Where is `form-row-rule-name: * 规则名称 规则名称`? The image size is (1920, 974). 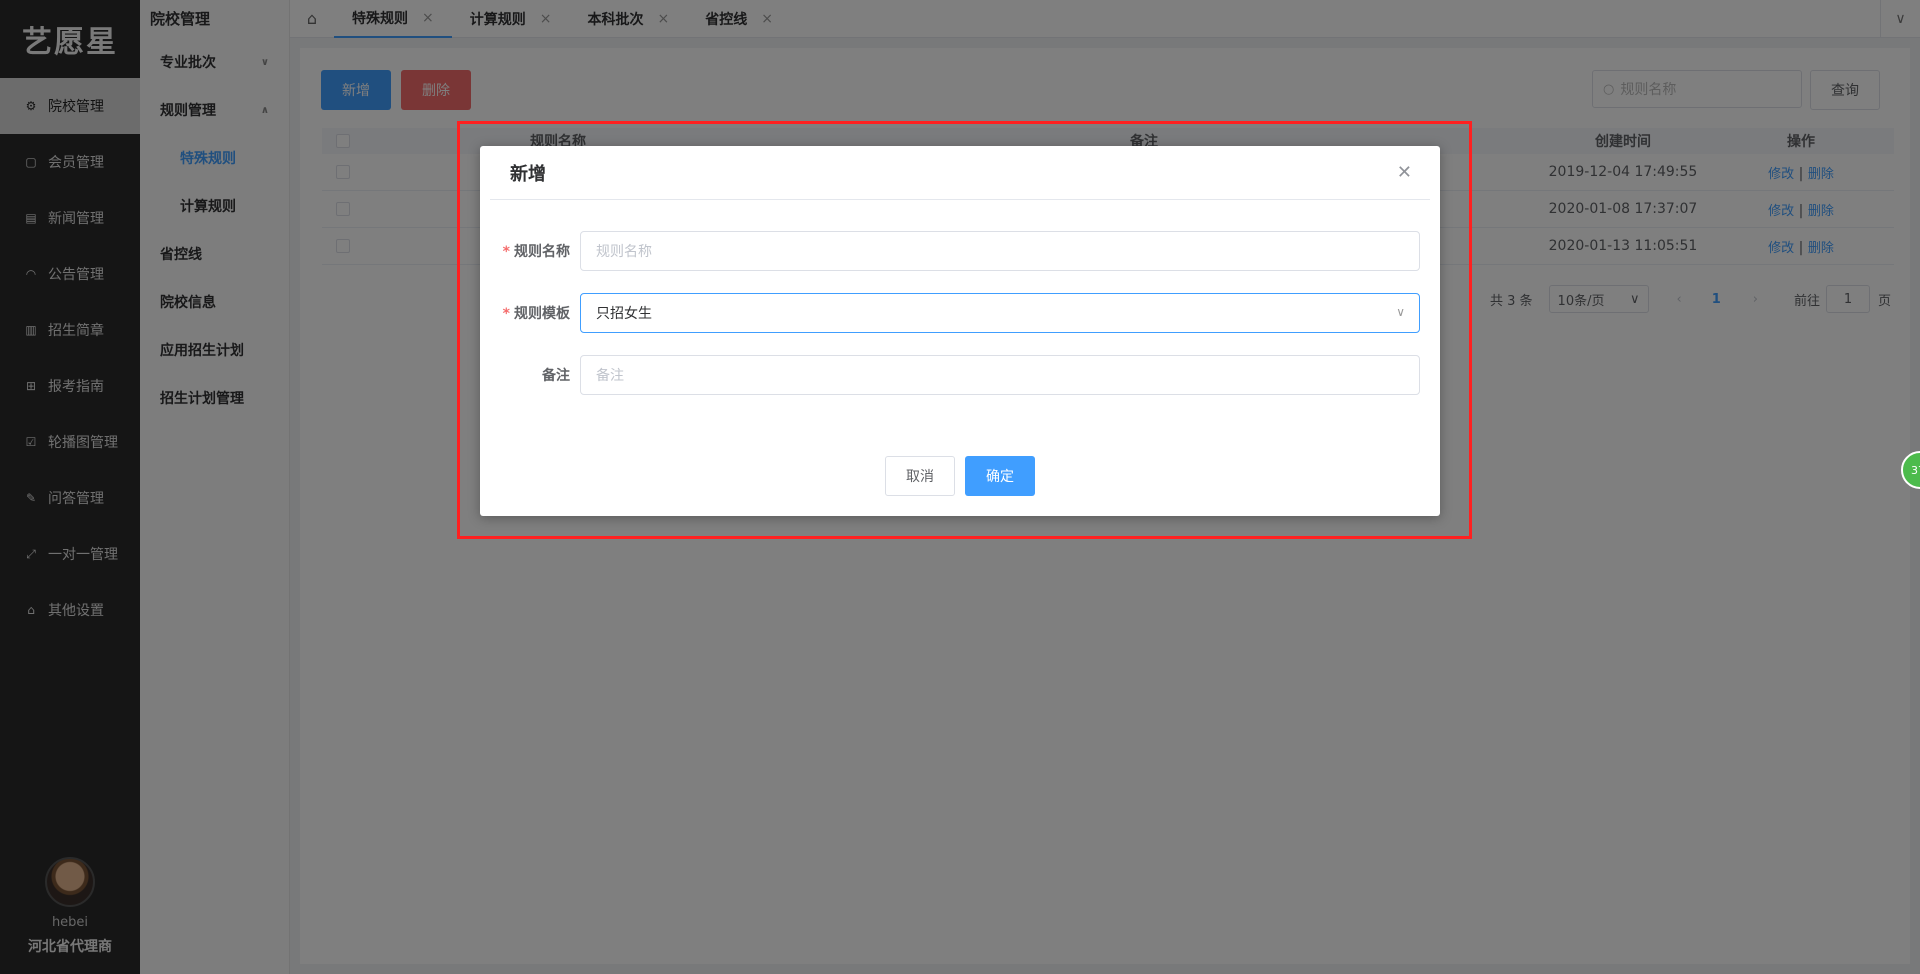 form-row-rule-name: * 规则名称 规则名称 is located at coordinates (960, 251).